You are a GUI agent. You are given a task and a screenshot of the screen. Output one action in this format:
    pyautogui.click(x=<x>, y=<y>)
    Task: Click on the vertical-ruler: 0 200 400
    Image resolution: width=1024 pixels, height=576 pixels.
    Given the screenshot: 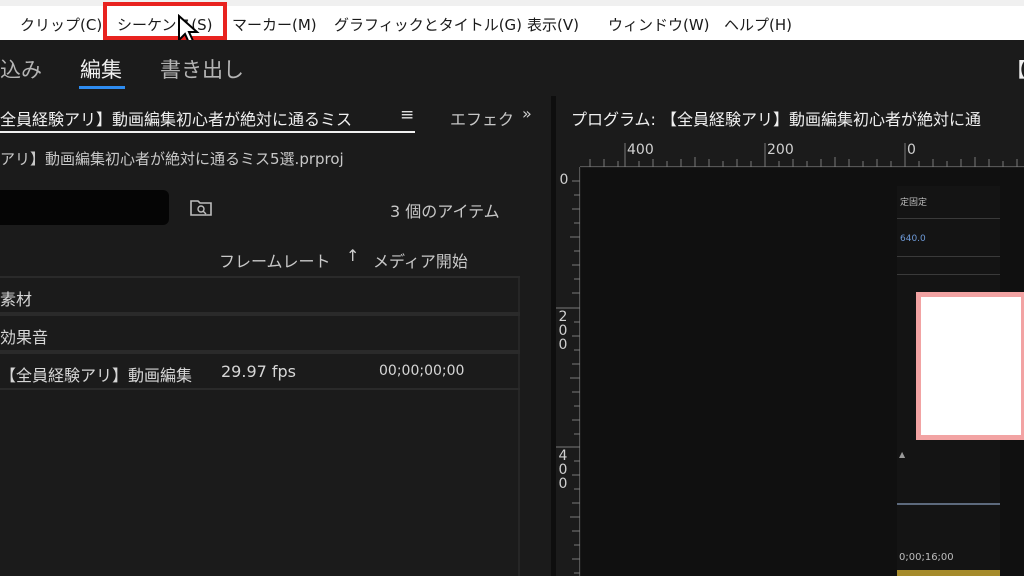 What is the action you would take?
    pyautogui.click(x=568, y=371)
    